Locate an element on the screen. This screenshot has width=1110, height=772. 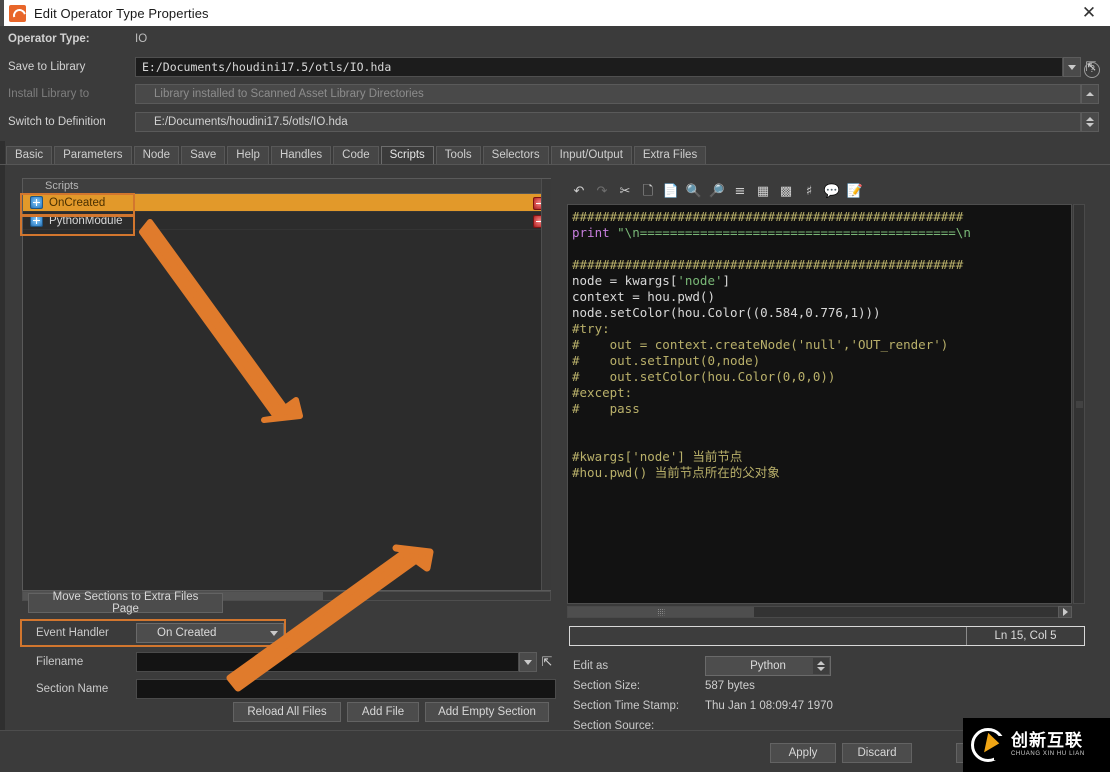
section-name-input is located at coordinates (346, 689).